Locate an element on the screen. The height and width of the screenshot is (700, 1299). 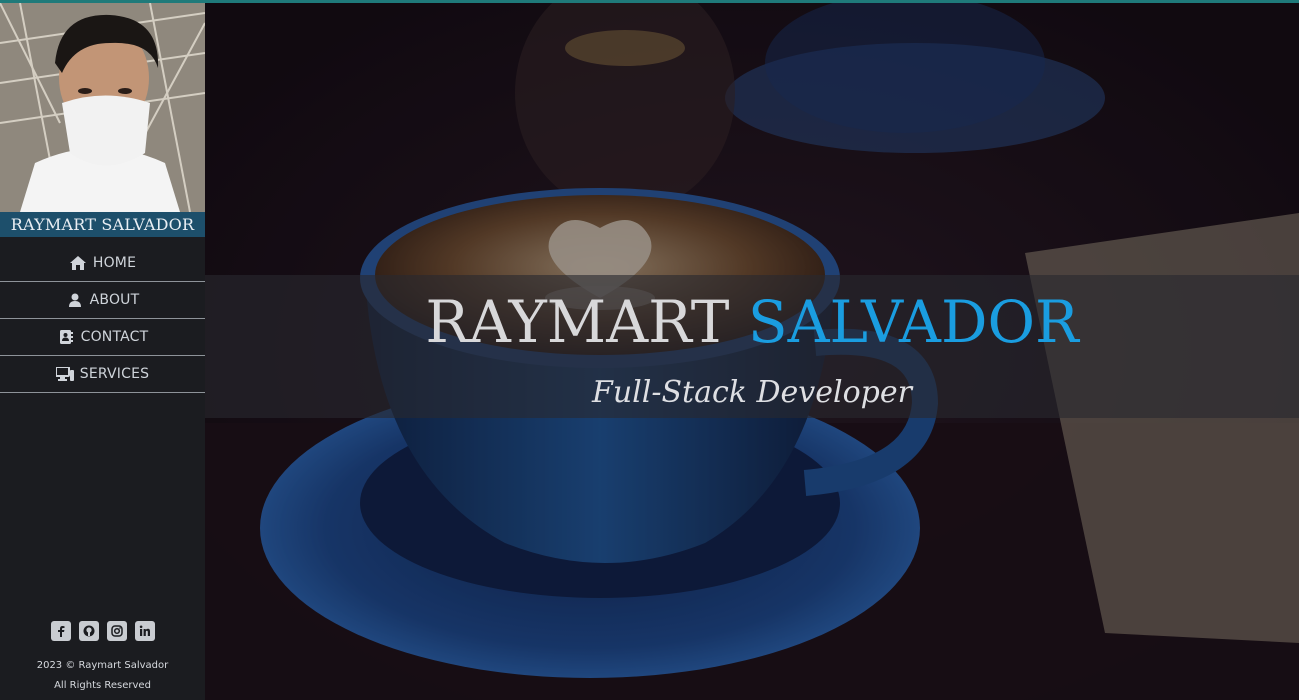
sidebar-nav: HOME ABOUT CONTACT SERVICES is located at coordinates (102, 319).